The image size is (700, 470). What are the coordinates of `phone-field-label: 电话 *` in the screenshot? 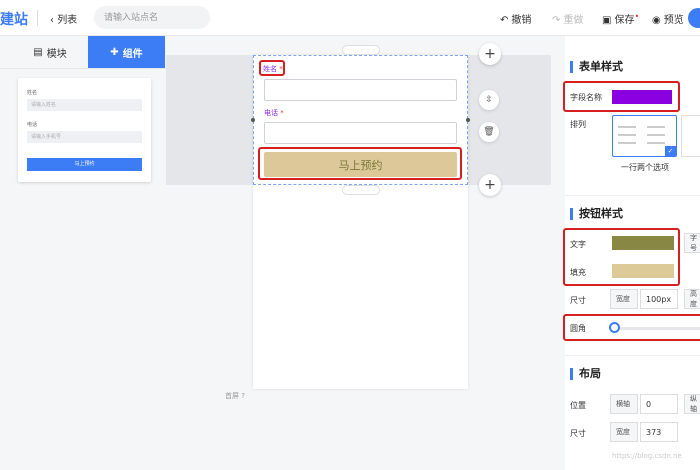 It's located at (274, 113).